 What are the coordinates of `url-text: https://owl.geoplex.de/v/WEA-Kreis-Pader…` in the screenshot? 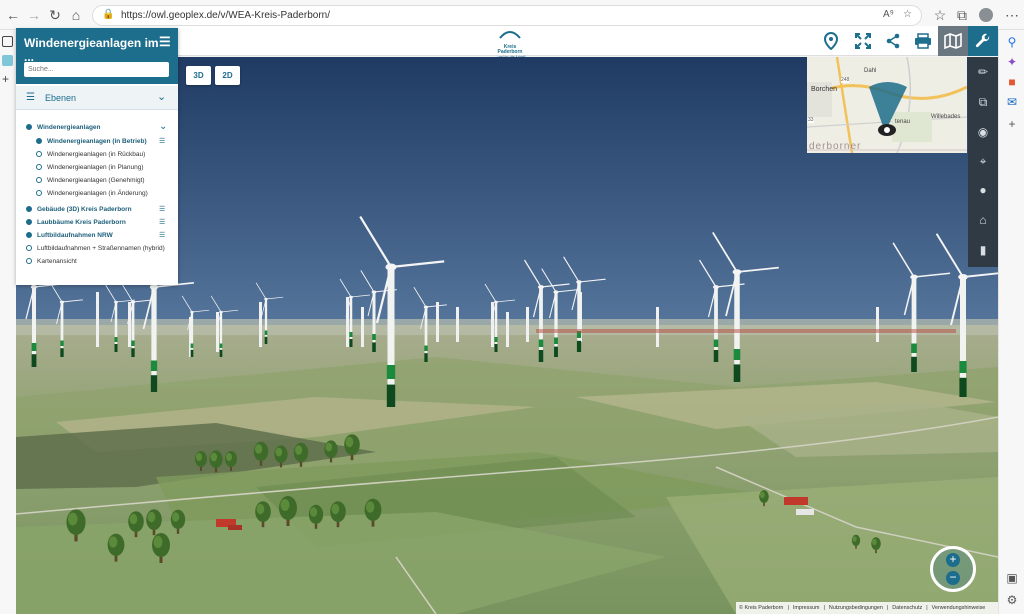 It's located at (225, 15).